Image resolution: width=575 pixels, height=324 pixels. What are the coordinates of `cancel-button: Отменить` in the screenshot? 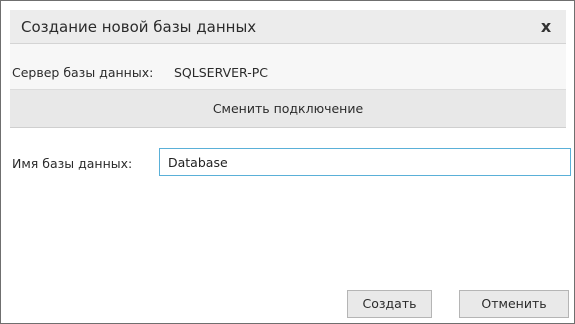 It's located at (514, 304).